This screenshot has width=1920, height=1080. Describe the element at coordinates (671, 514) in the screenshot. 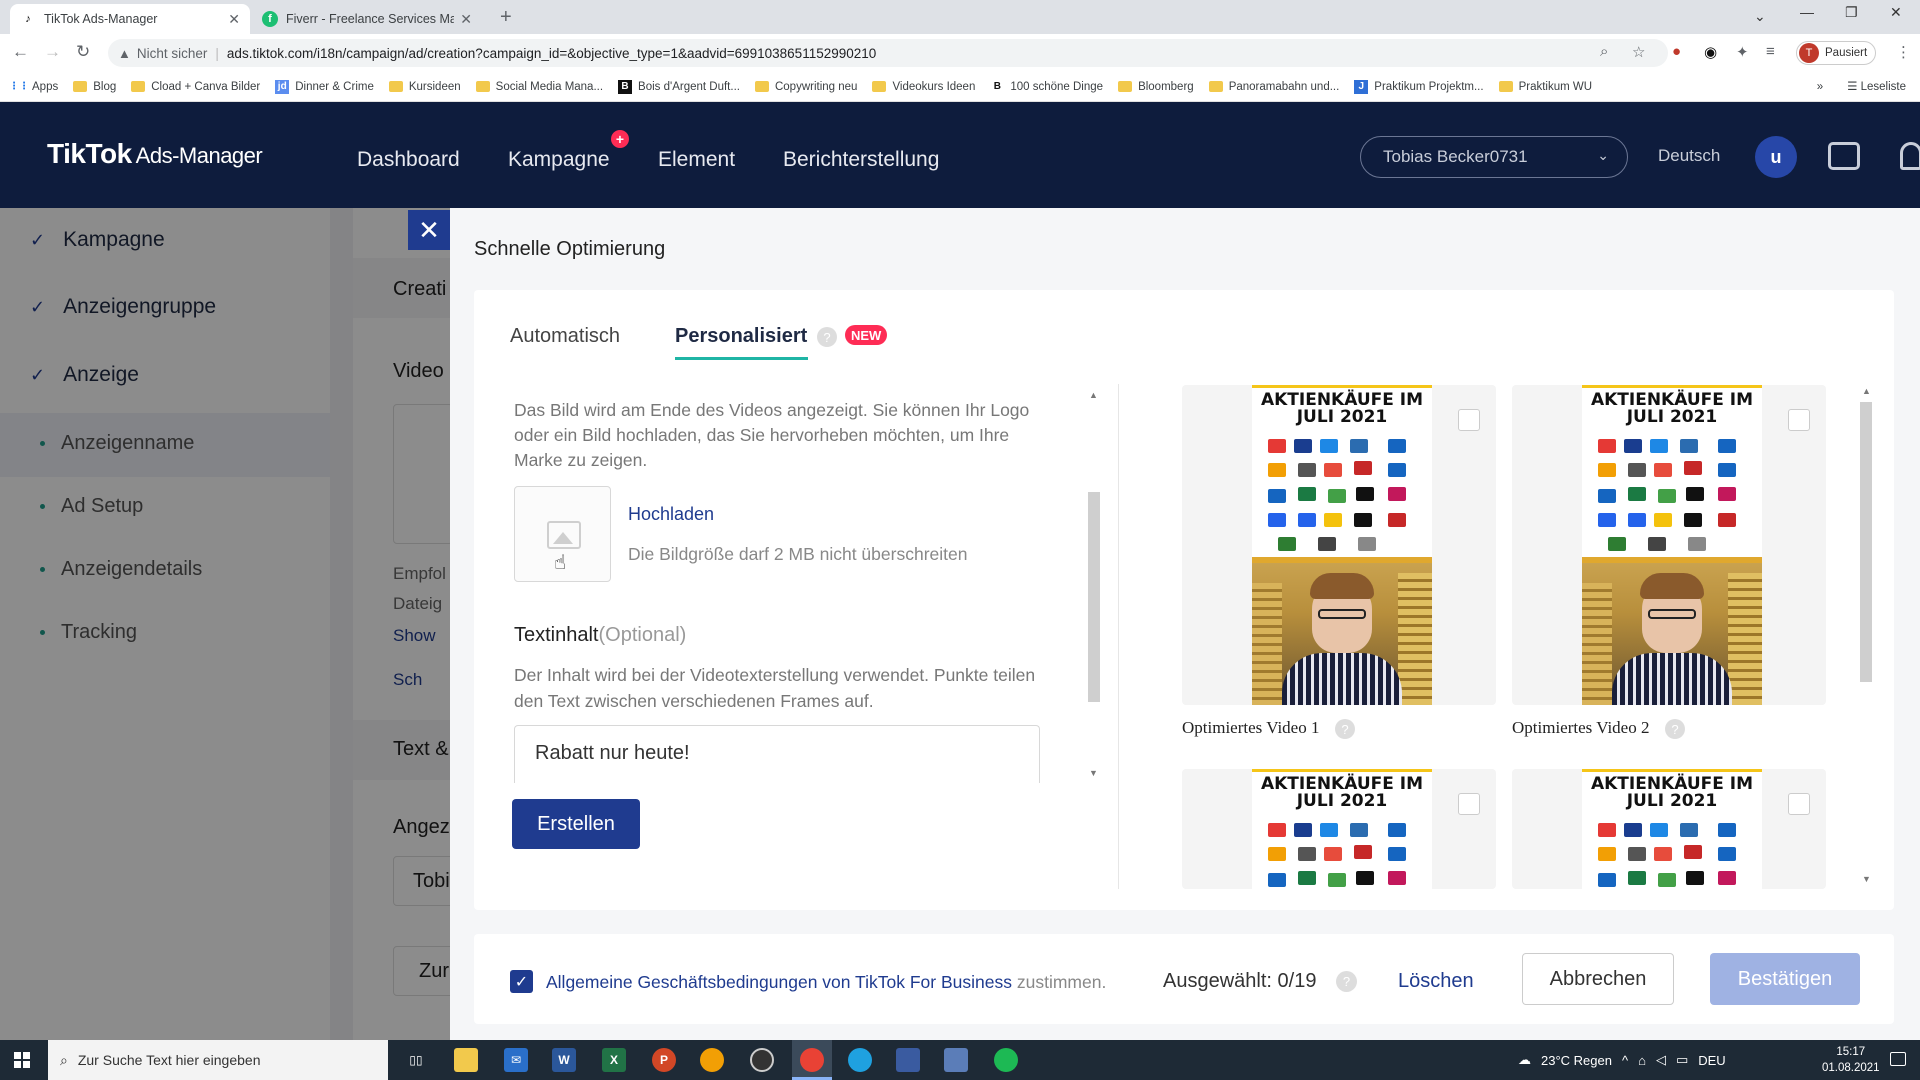

I see `upload-link: Hochladen` at that location.